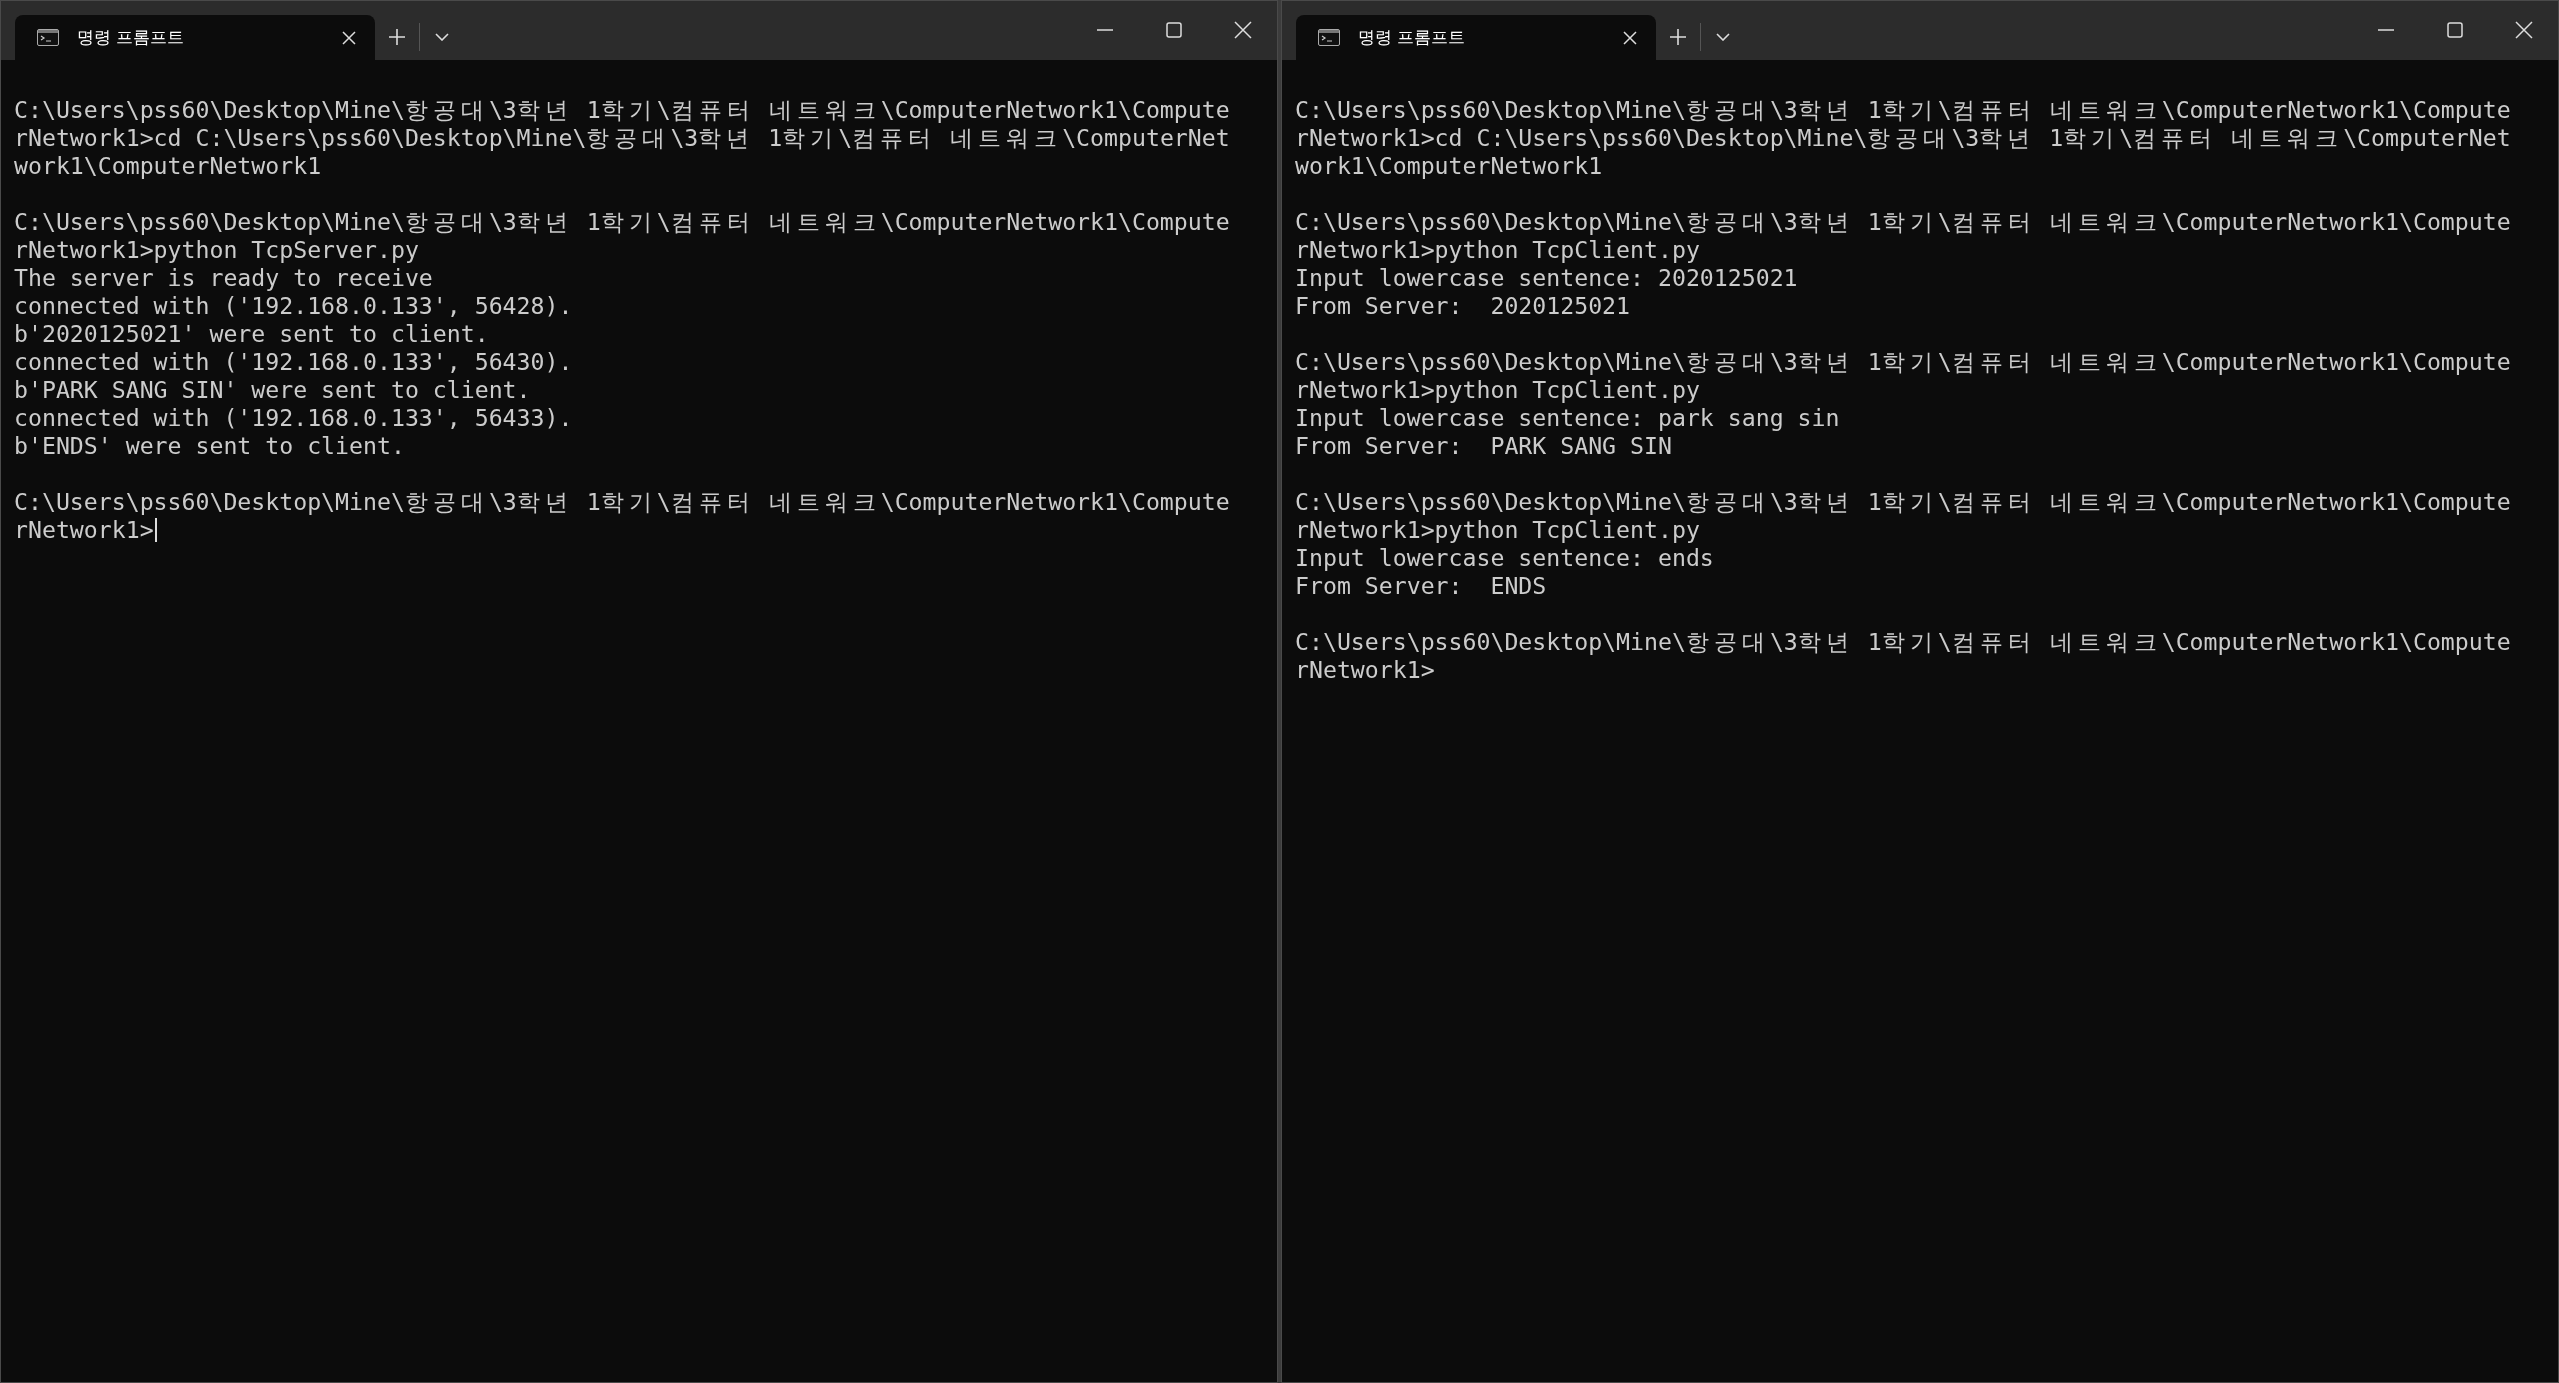 Image resolution: width=2559 pixels, height=1383 pixels. I want to click on terminal-line: b'PARK SANG SIN' were sent to client., so click(272, 390).